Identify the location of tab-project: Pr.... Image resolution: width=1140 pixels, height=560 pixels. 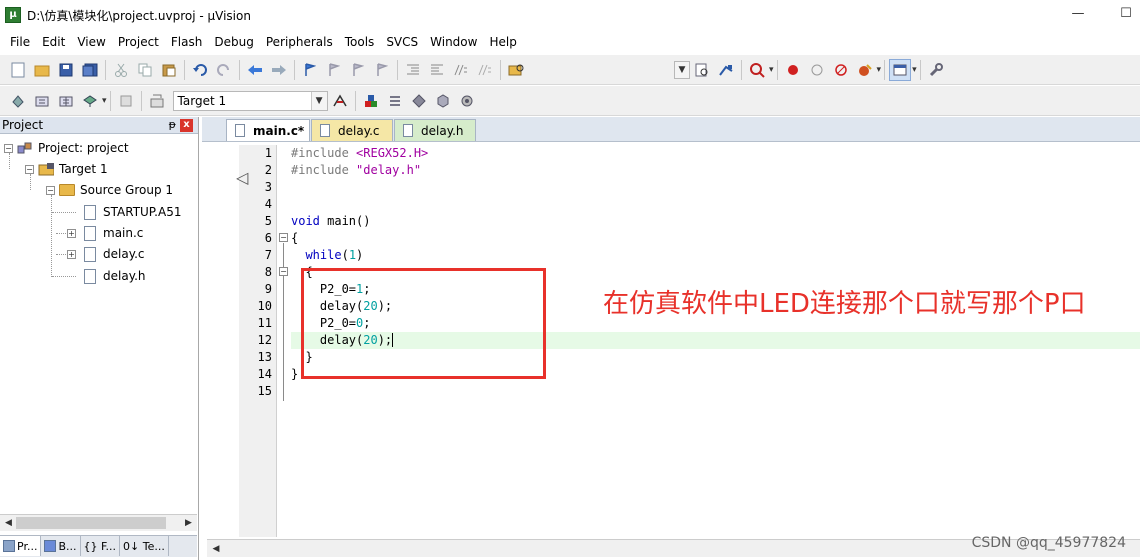
(21, 546).